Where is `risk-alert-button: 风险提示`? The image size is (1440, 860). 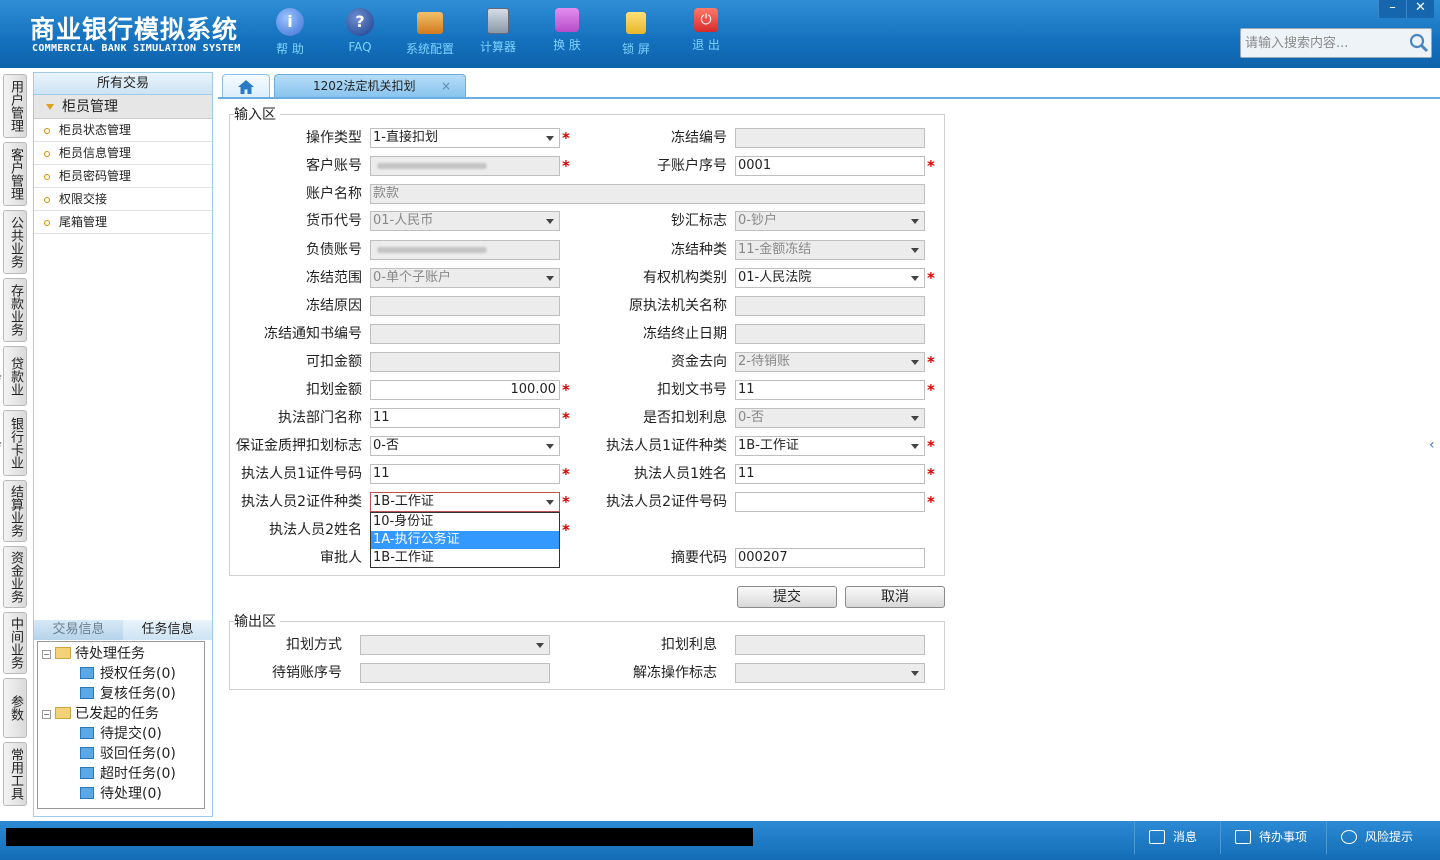 risk-alert-button: 风险提示 is located at coordinates (1381, 837).